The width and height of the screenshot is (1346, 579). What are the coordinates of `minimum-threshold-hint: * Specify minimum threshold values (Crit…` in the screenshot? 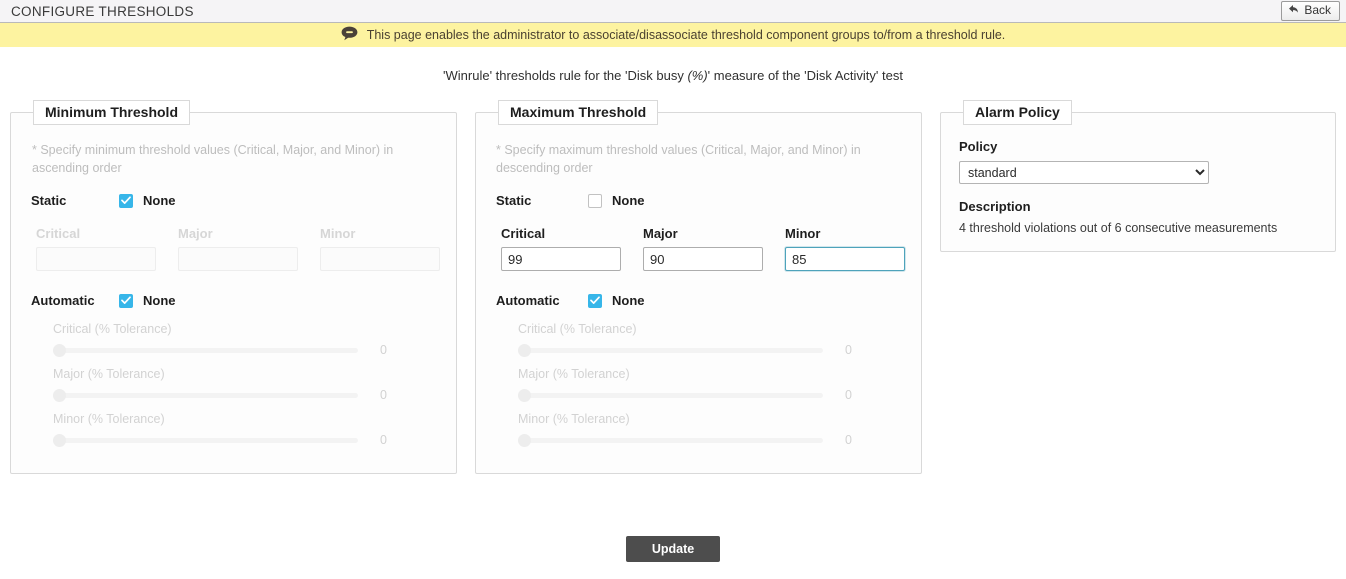 It's located at (213, 159).